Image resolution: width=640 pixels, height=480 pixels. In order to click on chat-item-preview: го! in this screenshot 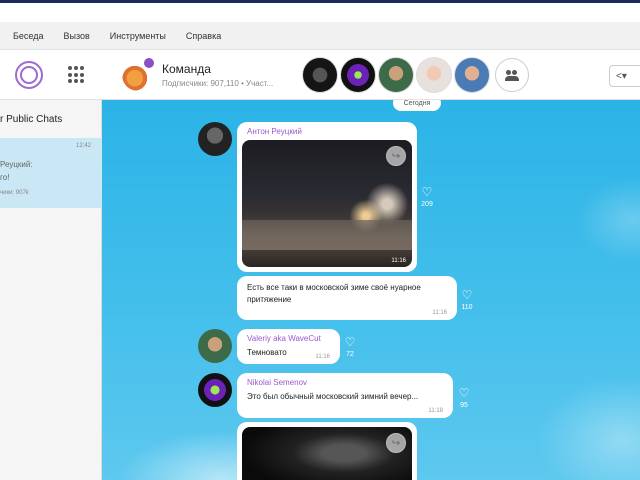, I will do `click(5, 177)`.